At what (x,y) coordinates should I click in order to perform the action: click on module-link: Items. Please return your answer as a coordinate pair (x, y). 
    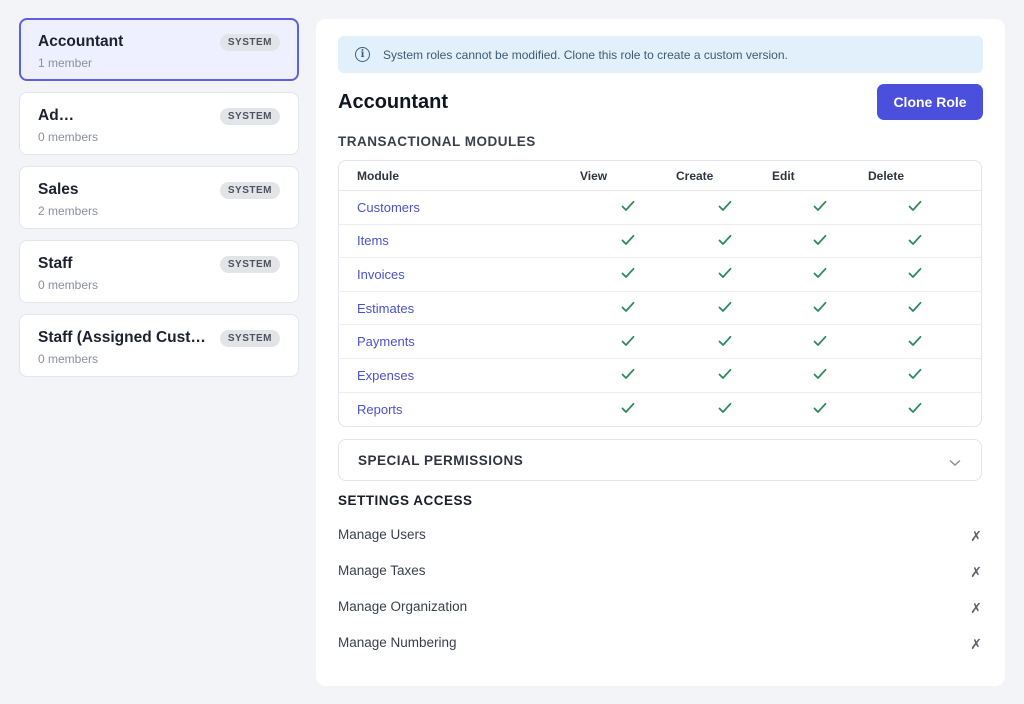
    Looking at the image, I should click on (373, 240).